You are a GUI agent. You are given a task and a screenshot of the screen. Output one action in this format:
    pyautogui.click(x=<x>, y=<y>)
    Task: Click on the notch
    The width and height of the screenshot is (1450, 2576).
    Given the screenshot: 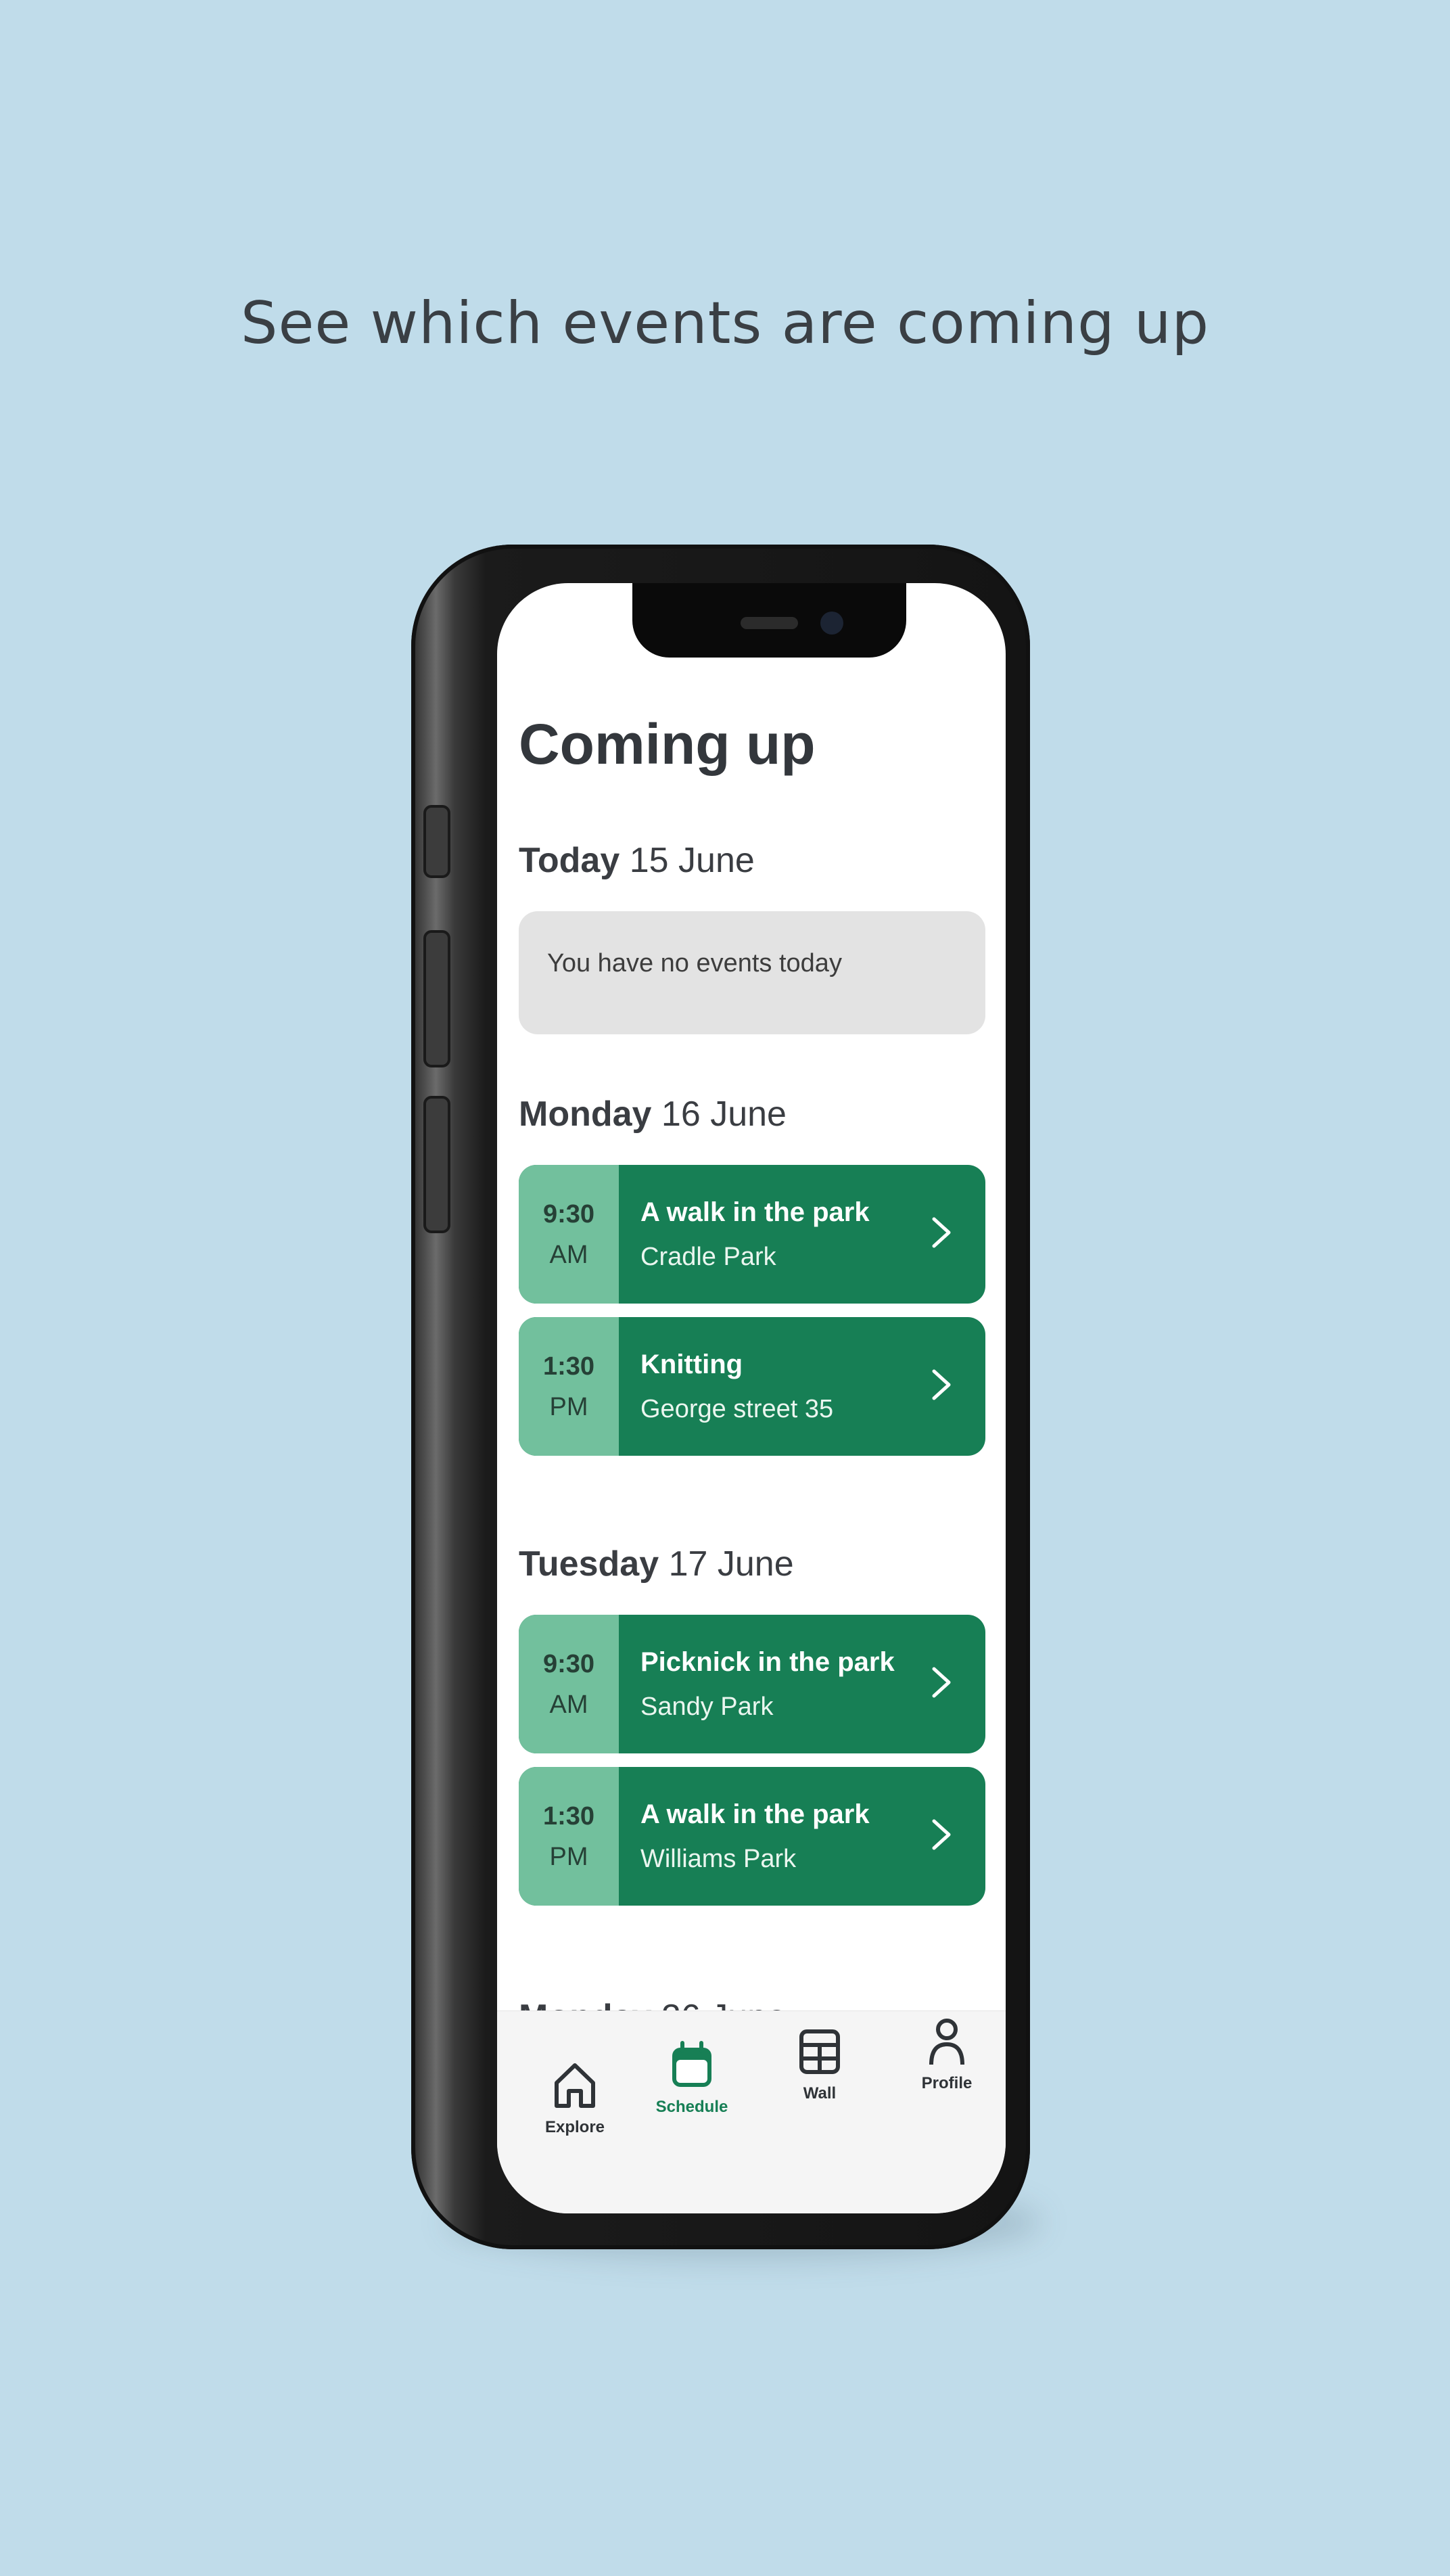 What is the action you would take?
    pyautogui.click(x=769, y=620)
    